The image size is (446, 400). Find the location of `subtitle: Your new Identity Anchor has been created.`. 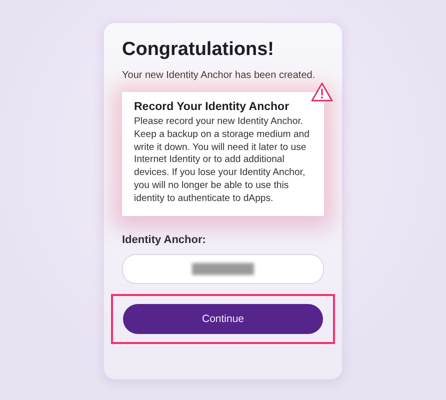

subtitle: Your new Identity Anchor has been created. is located at coordinates (219, 75).